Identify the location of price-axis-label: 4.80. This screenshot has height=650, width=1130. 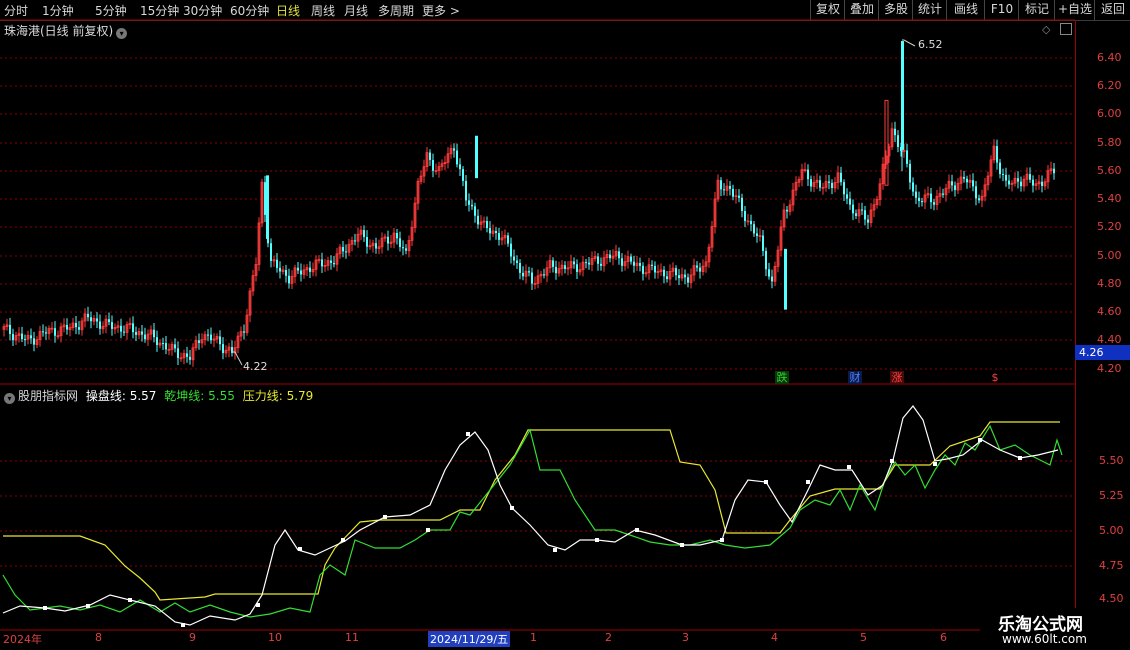
(1109, 283).